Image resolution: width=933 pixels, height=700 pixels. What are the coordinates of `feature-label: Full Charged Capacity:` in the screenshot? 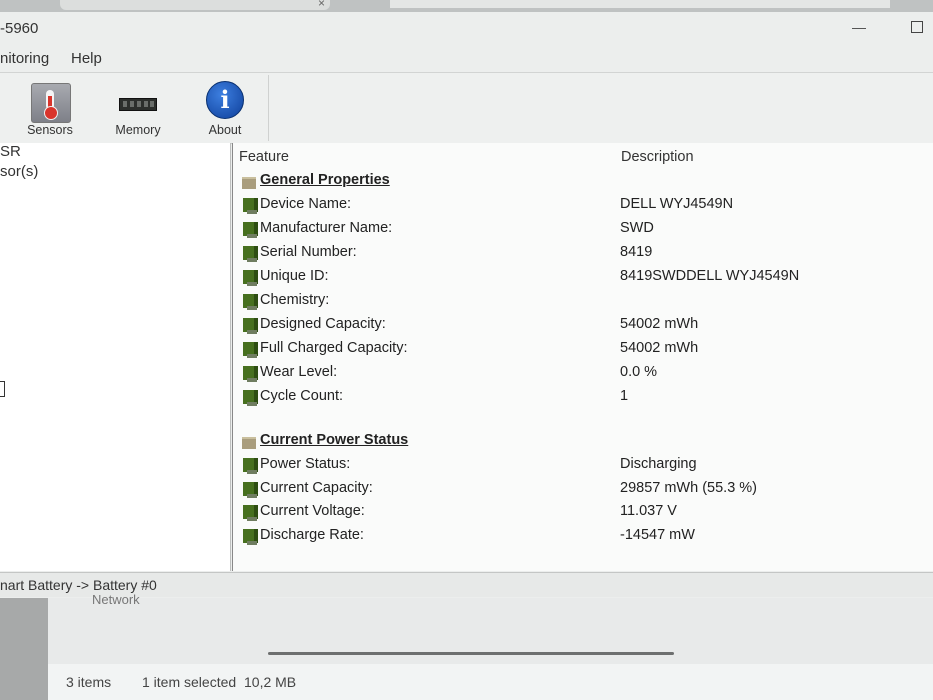 It's located at (334, 348).